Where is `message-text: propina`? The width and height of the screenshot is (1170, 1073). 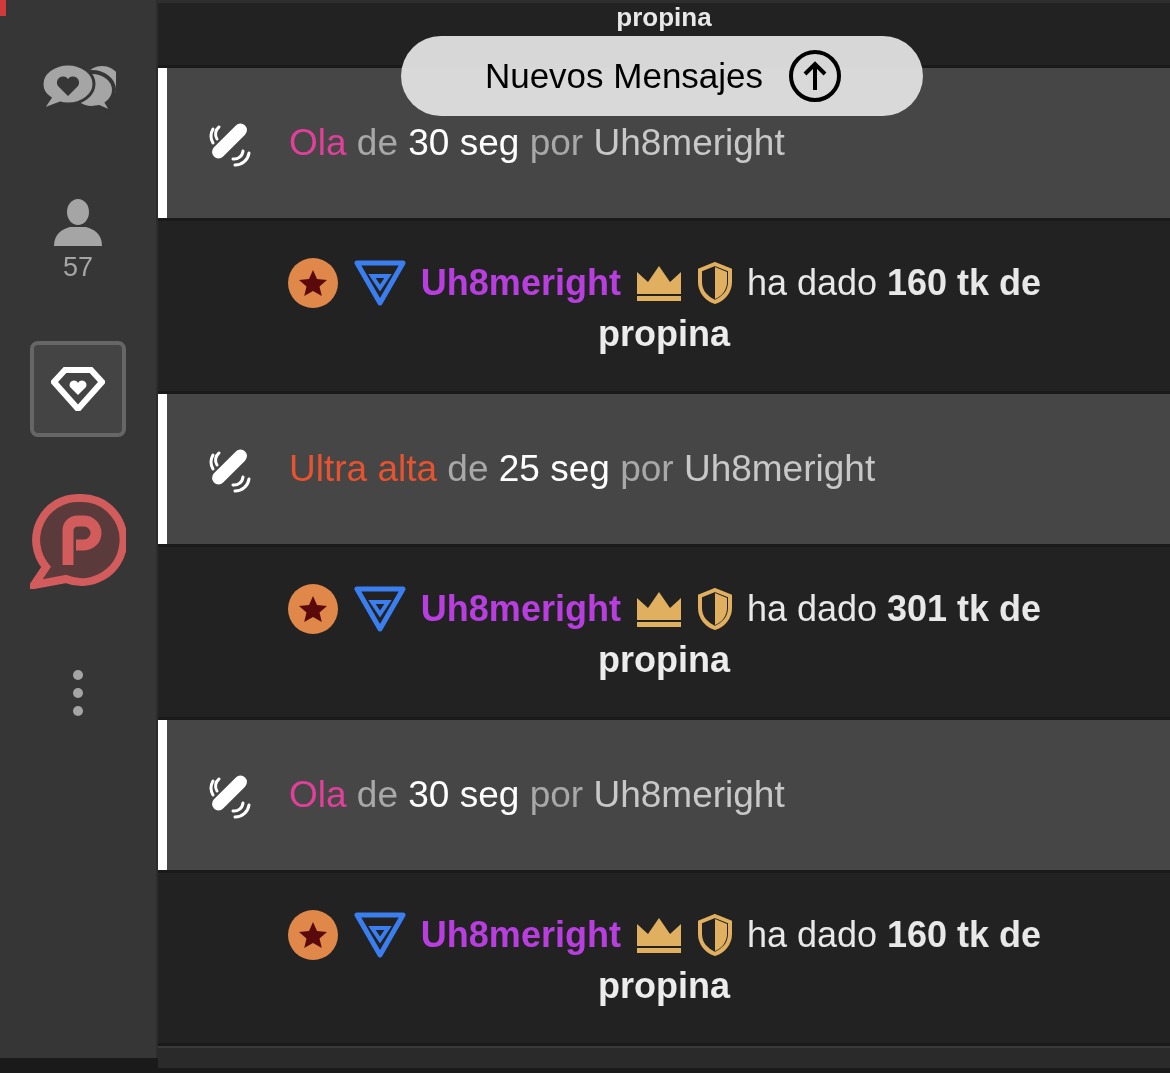 message-text: propina is located at coordinates (664, 17).